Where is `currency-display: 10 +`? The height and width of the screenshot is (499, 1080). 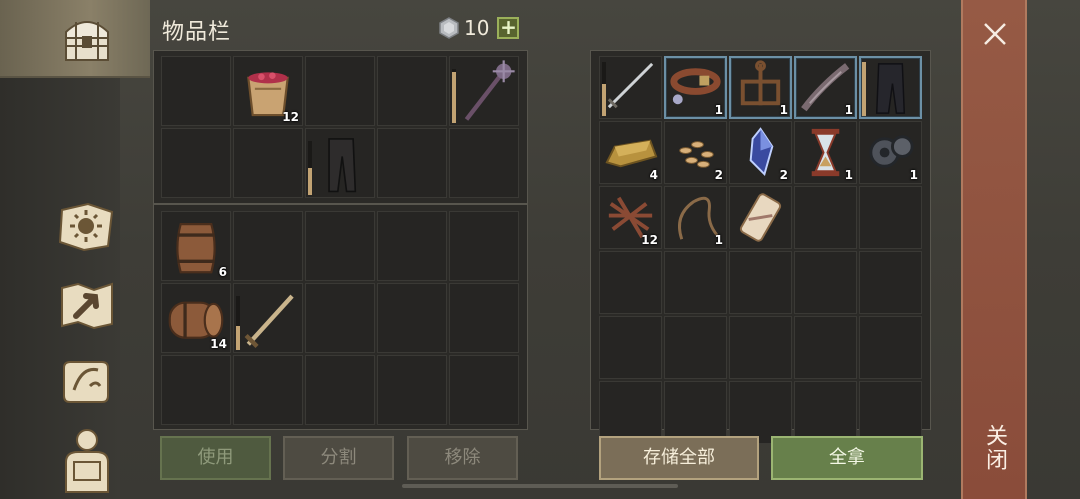 currency-display: 10 + is located at coordinates (479, 28).